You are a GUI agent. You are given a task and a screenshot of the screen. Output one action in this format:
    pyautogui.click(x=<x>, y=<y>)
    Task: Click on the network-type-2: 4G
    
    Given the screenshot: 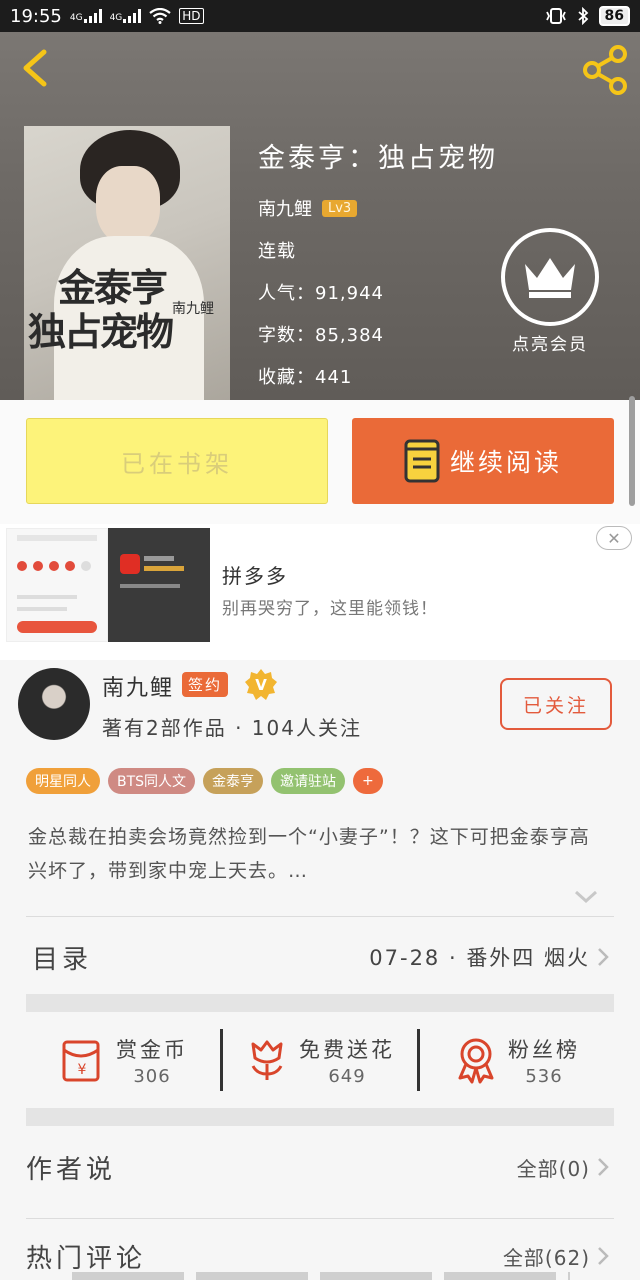 What is the action you would take?
    pyautogui.click(x=116, y=18)
    